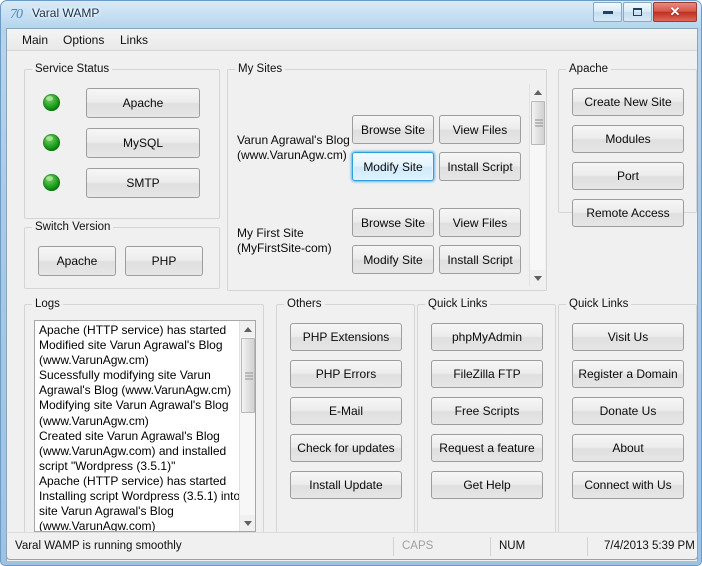  Describe the element at coordinates (628, 176) in the screenshot. I see `port-button: Port` at that location.